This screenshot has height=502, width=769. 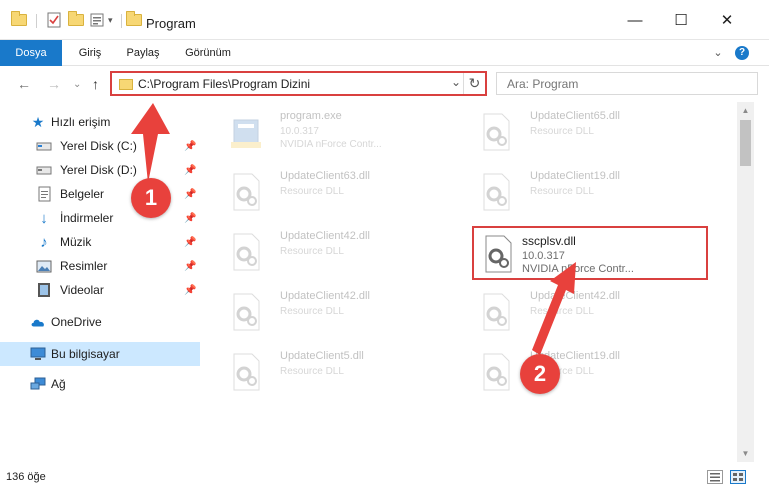 I want to click on help-icon: ?, so click(x=742, y=53).